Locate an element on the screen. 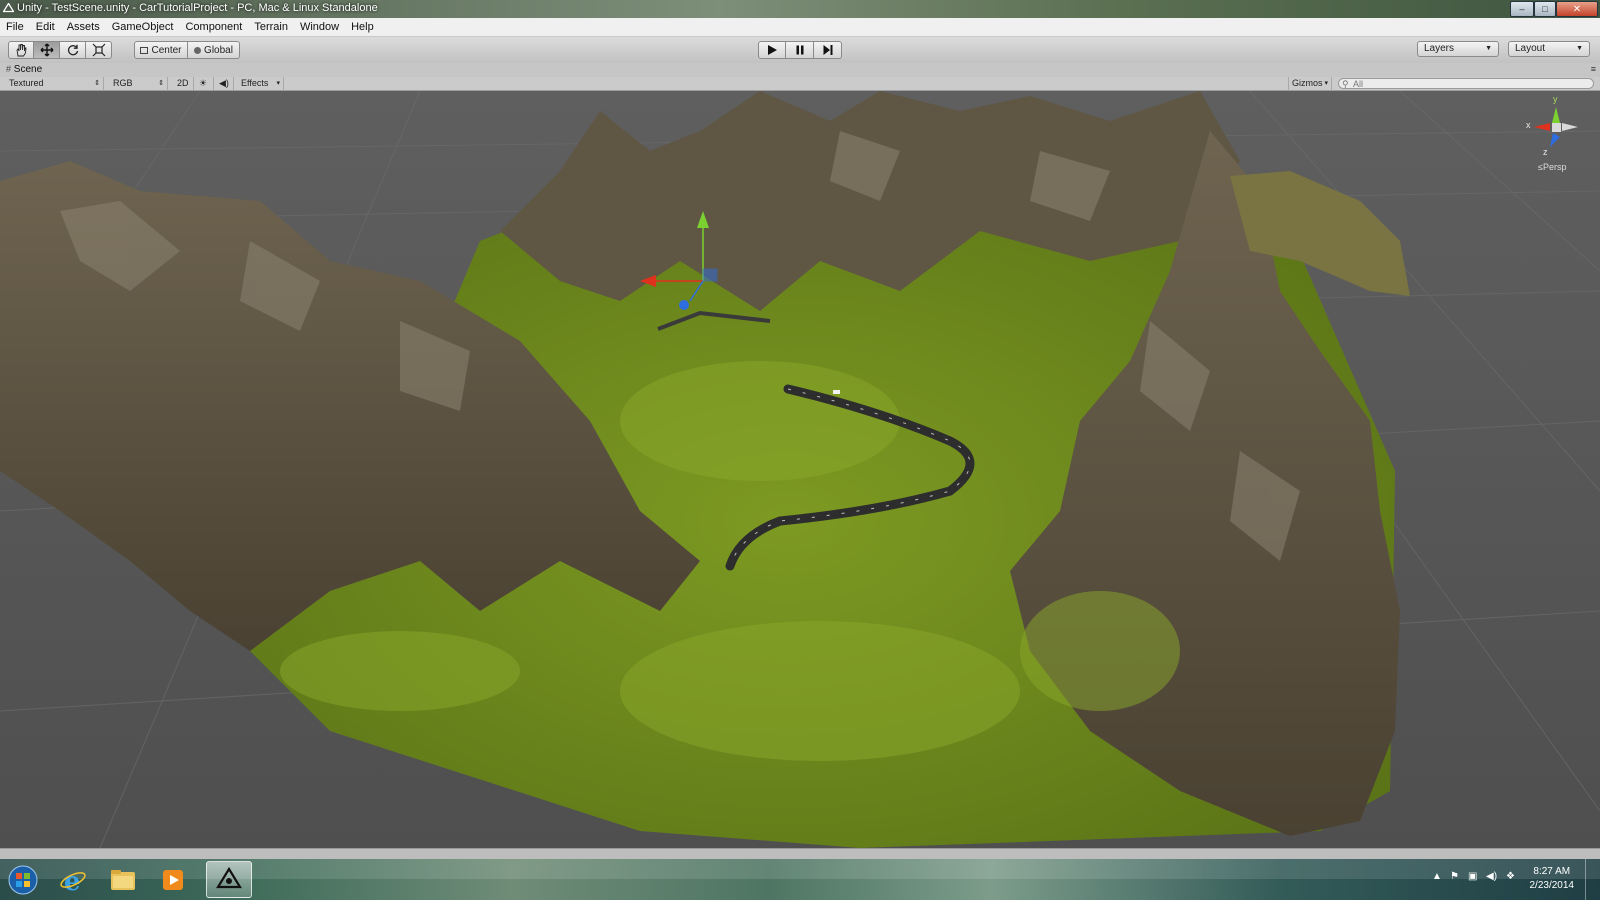  rotate-tool-button is located at coordinates (73, 50).